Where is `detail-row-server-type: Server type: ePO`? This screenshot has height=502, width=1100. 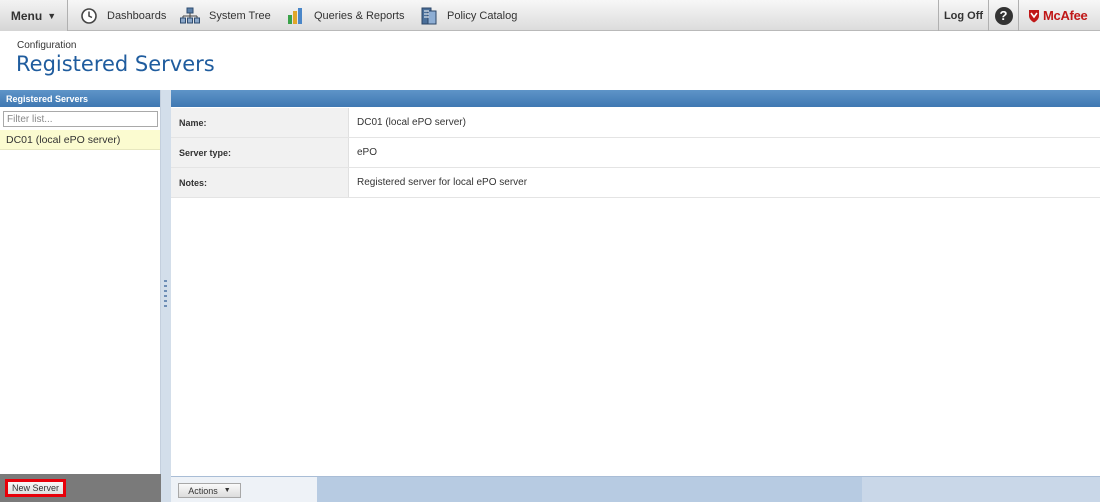 detail-row-server-type: Server type: ePO is located at coordinates (635, 153).